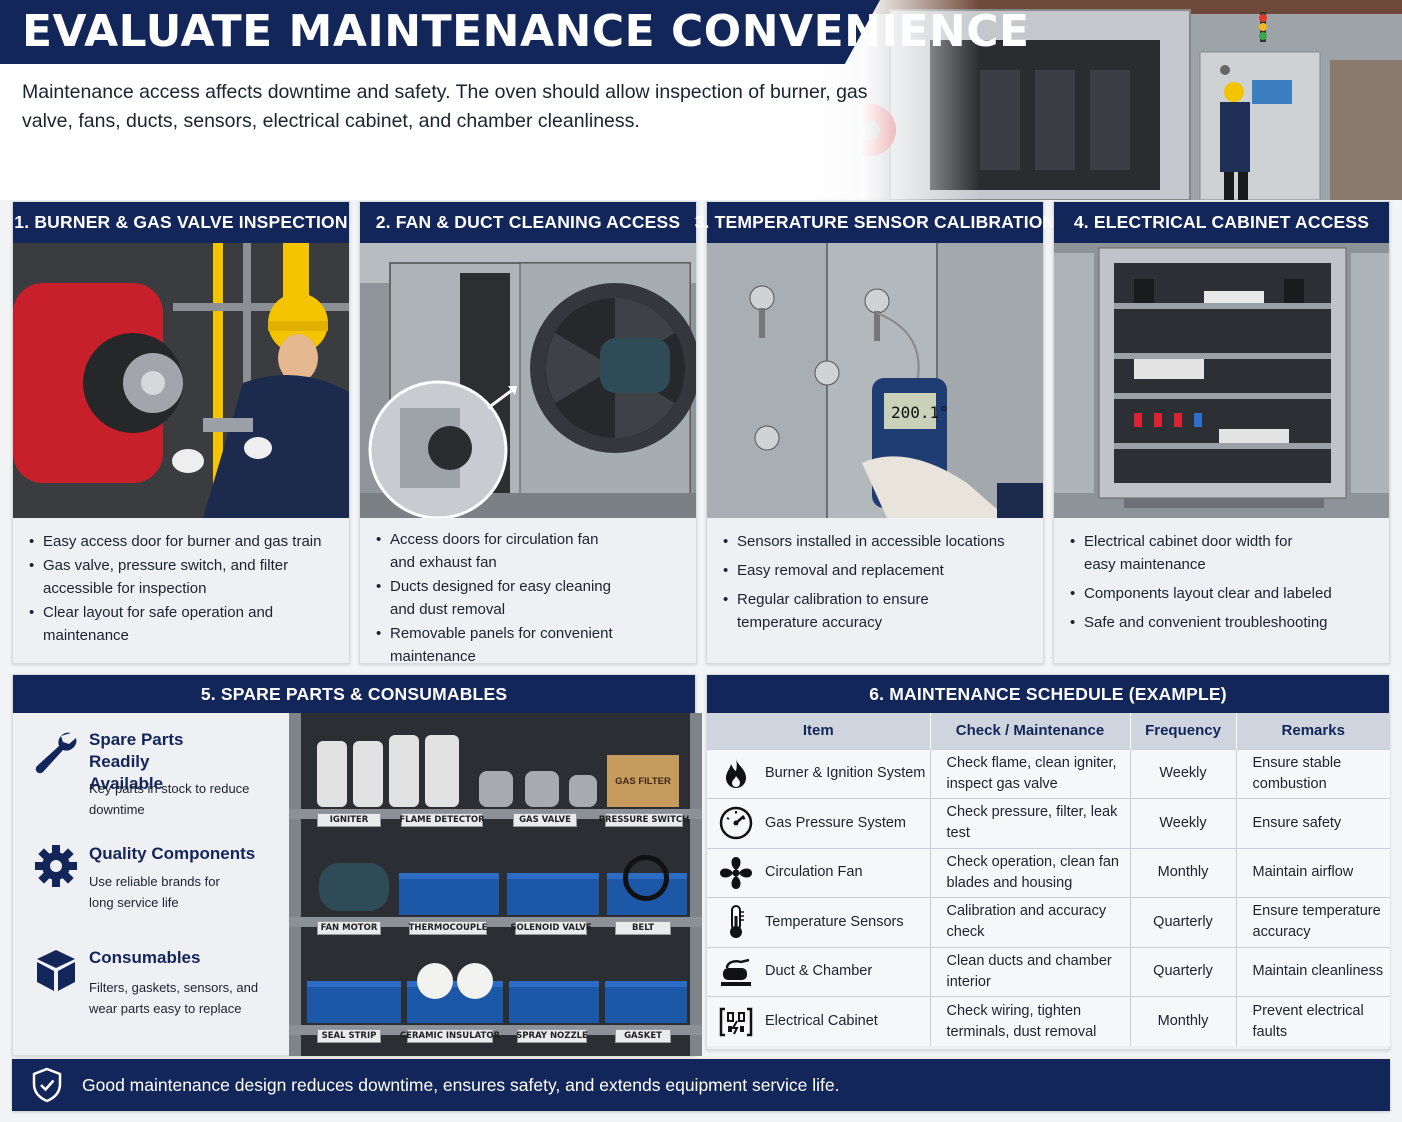  Describe the element at coordinates (1030, 922) in the screenshot. I see `check-cell: Calibration and accuracy check` at that location.